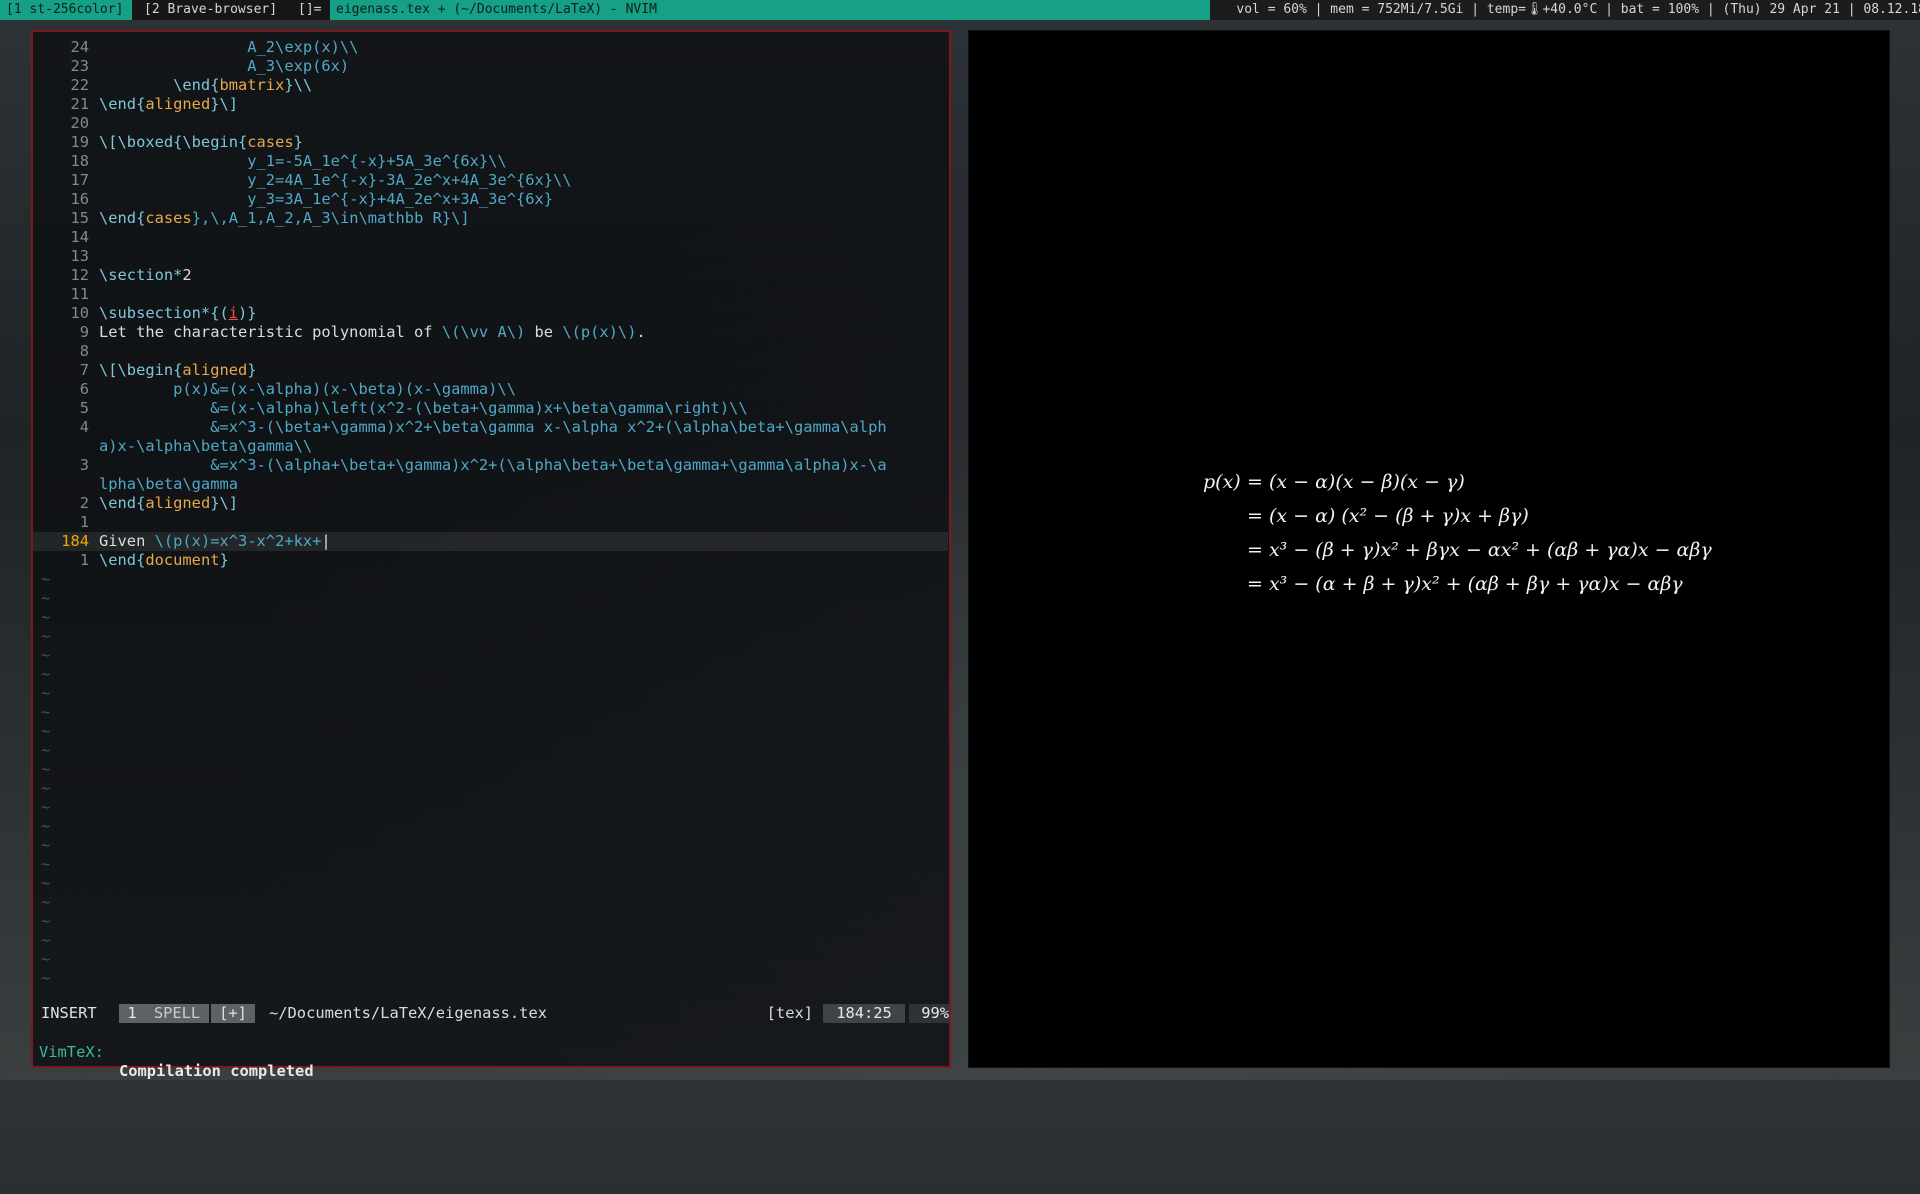 This screenshot has width=1920, height=1194. I want to click on line-number: 7, so click(84, 370).